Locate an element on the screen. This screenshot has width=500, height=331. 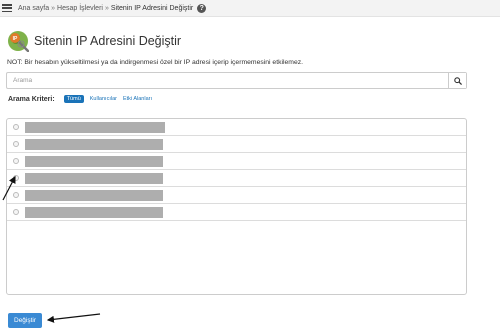
filter-option-domains: Etki Alanları is located at coordinates (137, 99).